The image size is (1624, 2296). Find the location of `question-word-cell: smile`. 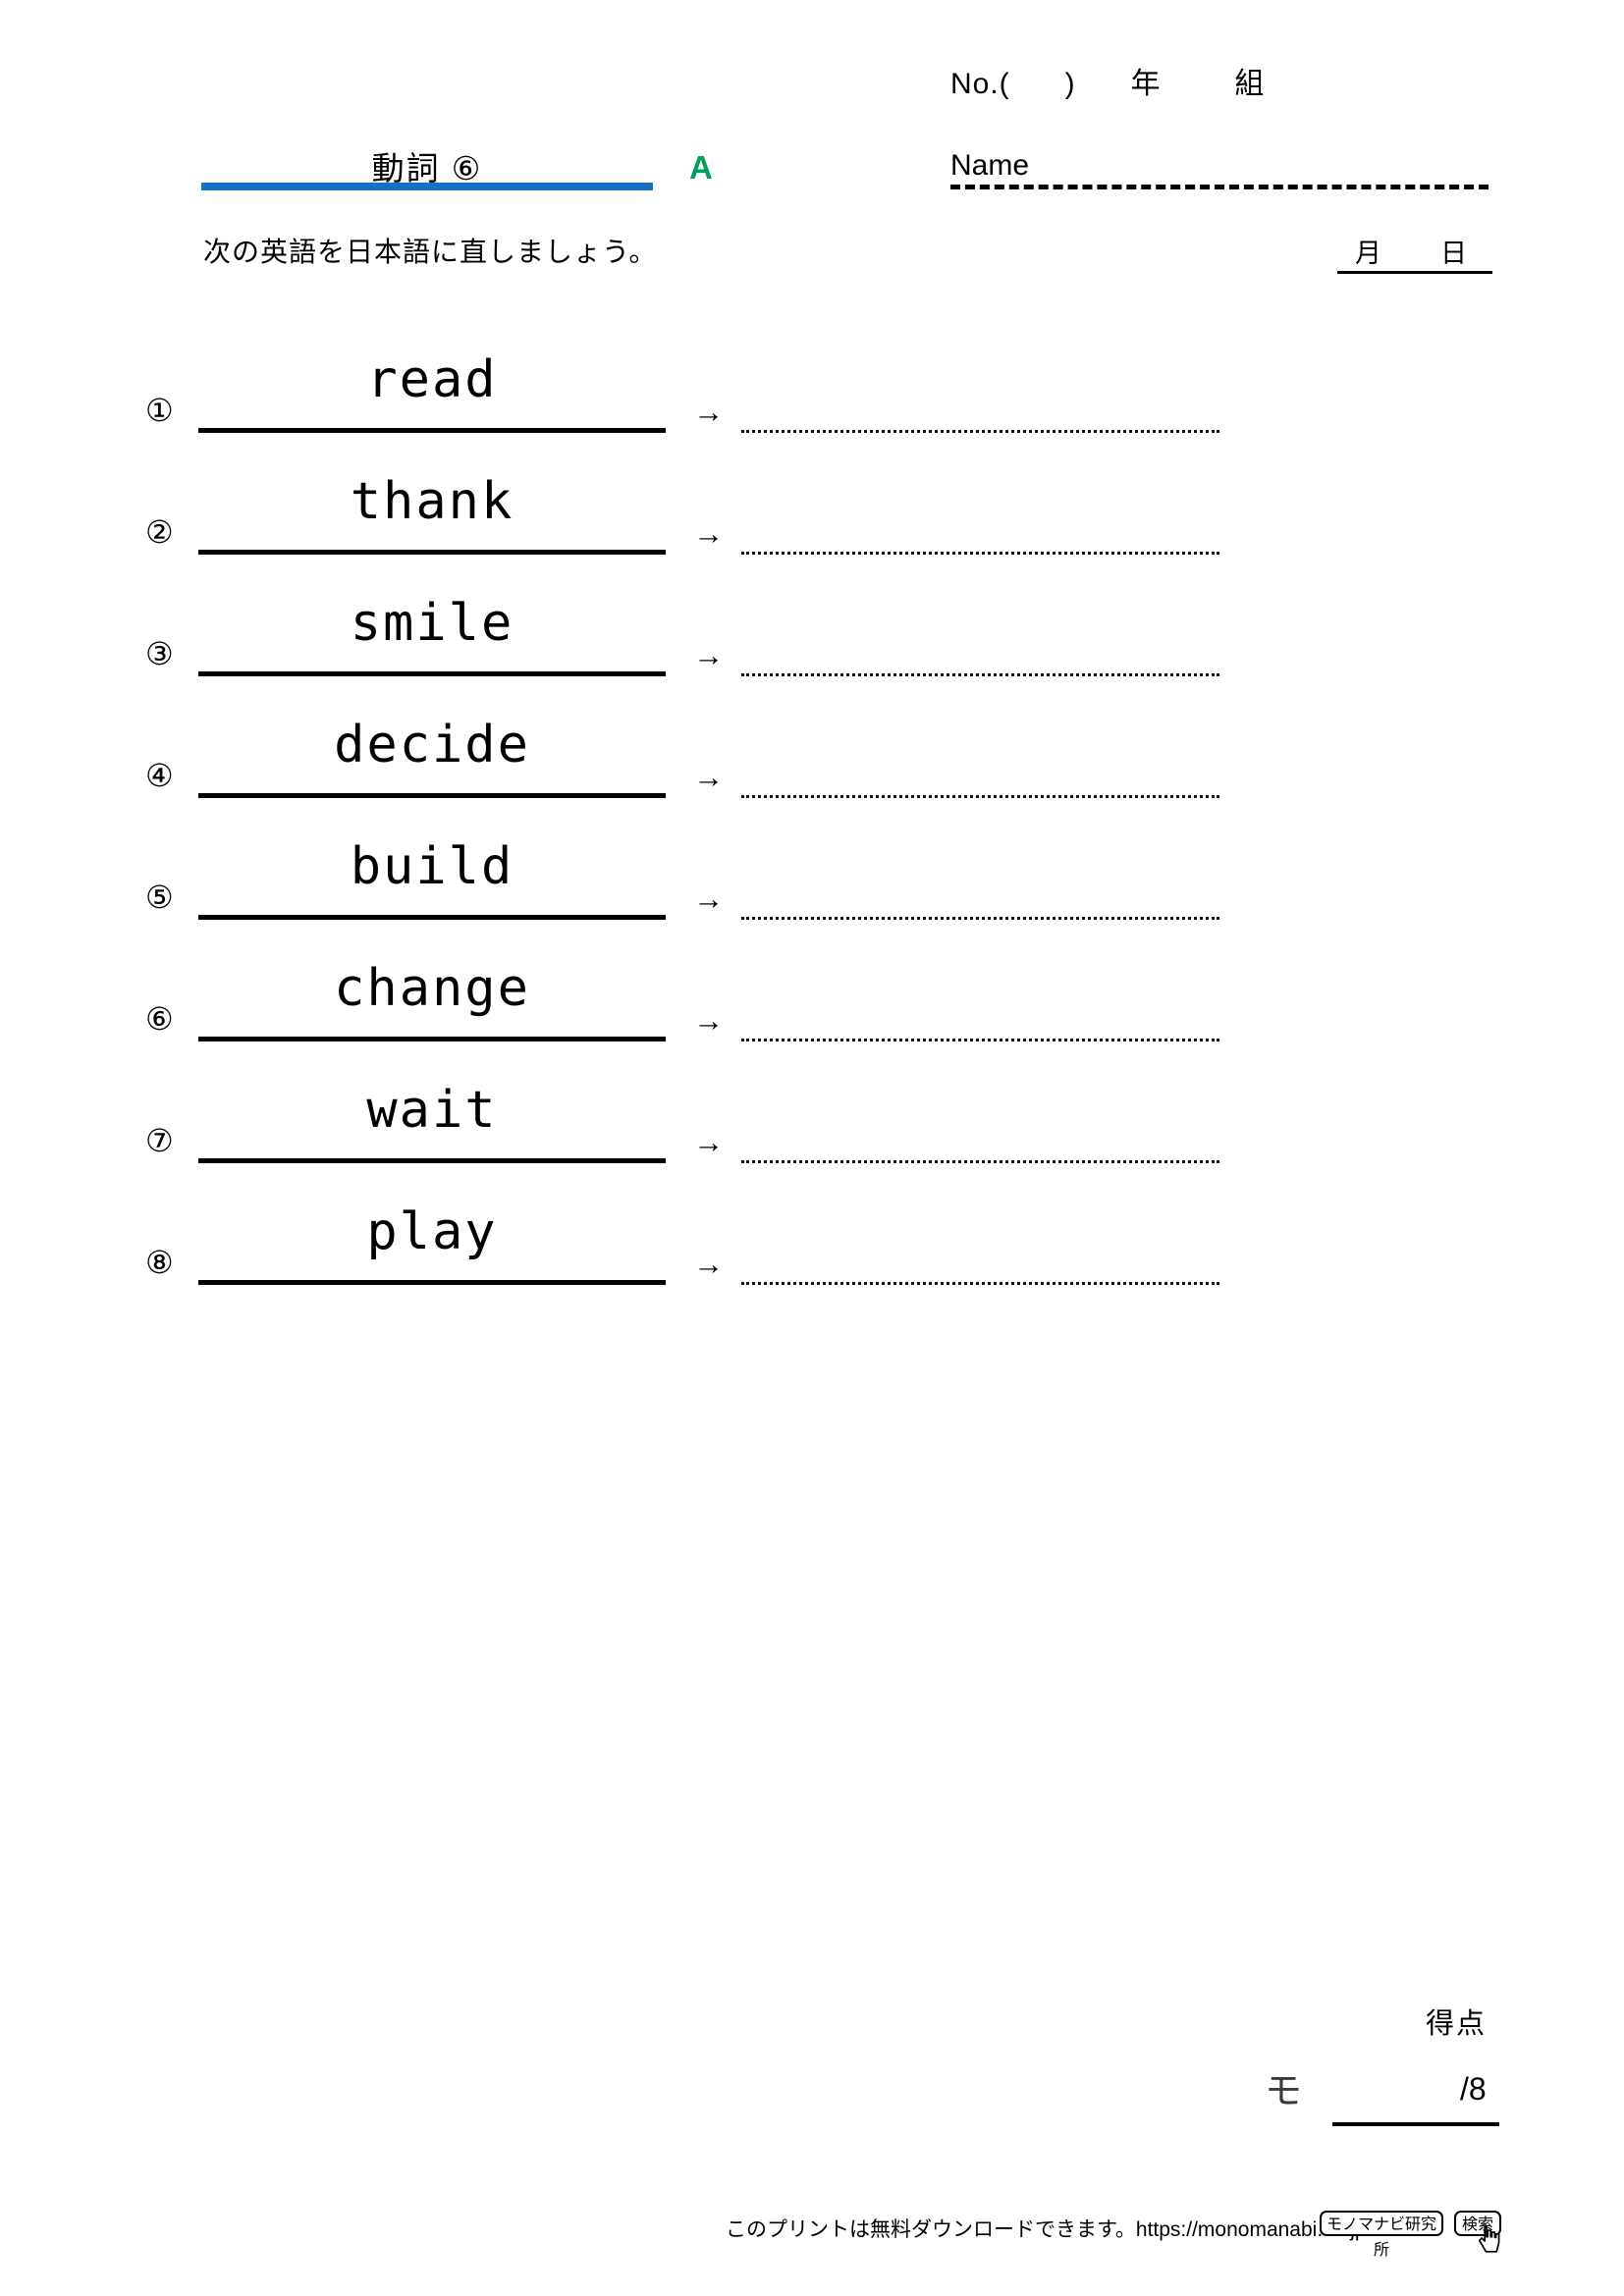

question-word-cell: smile is located at coordinates (432, 637).